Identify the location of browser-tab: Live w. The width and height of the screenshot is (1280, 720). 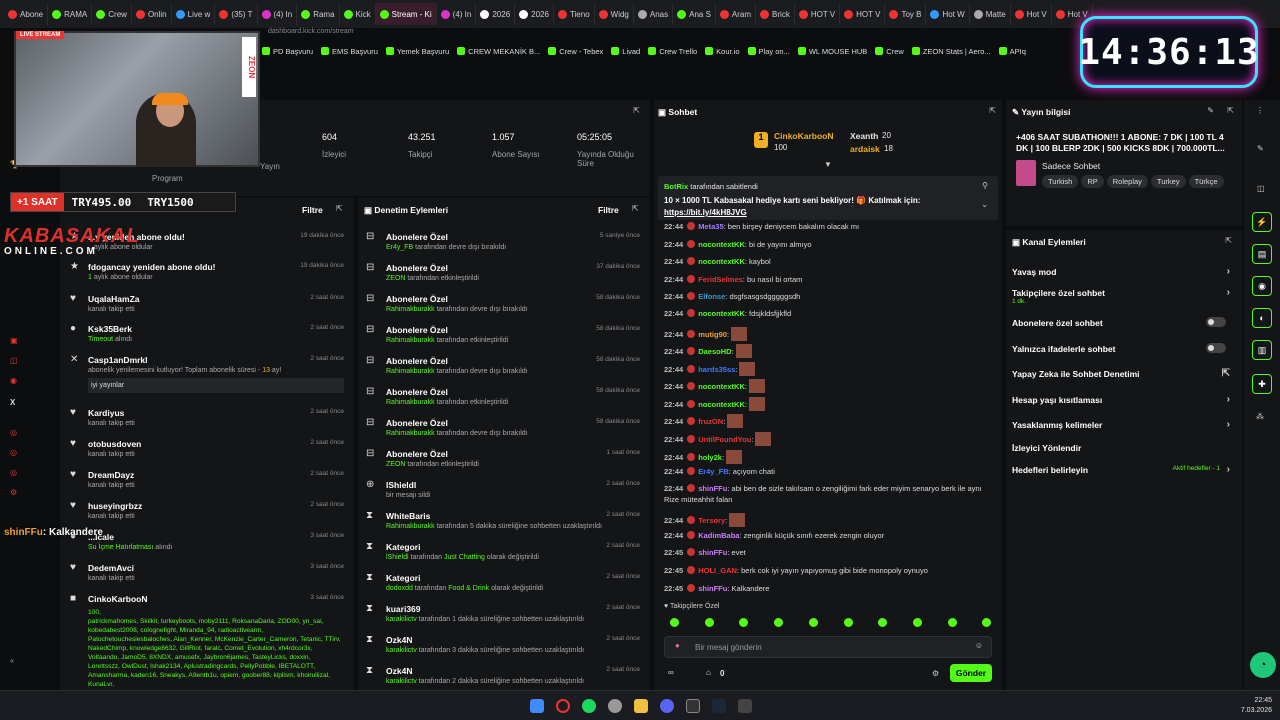
(194, 14).